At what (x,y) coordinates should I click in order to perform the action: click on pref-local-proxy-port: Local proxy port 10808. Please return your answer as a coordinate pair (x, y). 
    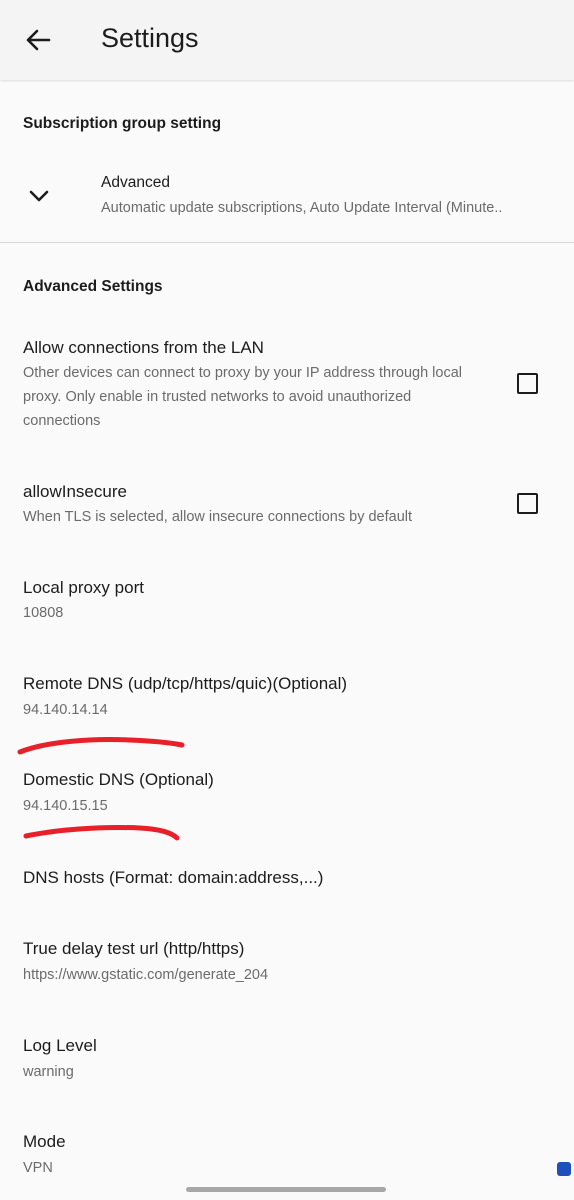
    Looking at the image, I should click on (287, 600).